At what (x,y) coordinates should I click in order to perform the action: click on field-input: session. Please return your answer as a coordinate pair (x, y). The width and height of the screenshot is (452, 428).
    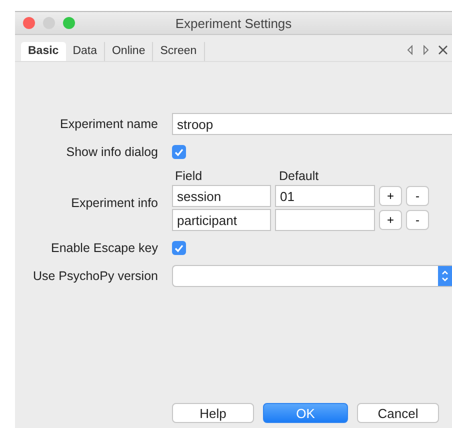
    Looking at the image, I should click on (221, 196).